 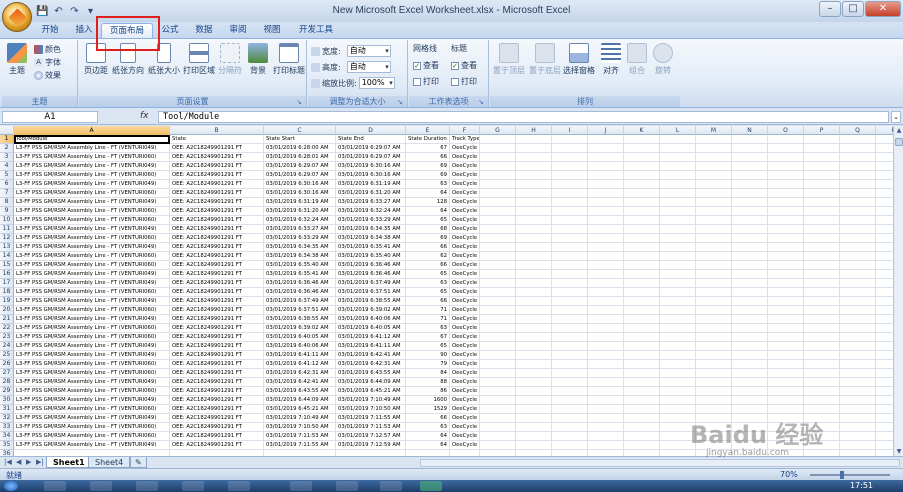 I want to click on column-header: I, so click(x=570, y=130).